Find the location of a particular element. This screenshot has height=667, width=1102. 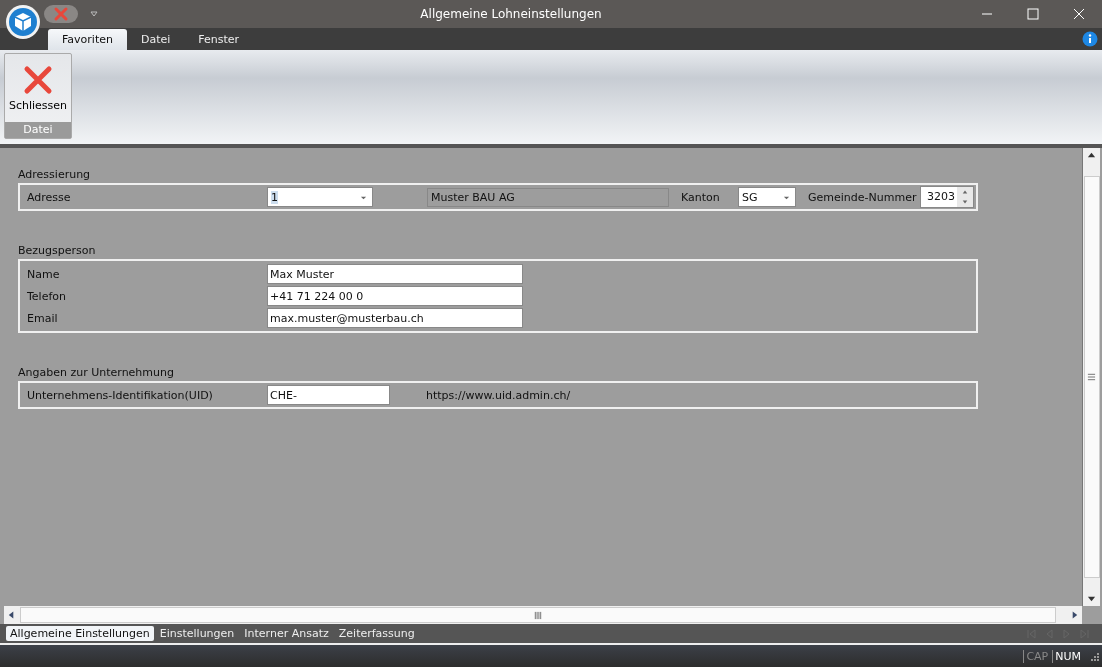

left-arrow-icon is located at coordinates (11, 615).